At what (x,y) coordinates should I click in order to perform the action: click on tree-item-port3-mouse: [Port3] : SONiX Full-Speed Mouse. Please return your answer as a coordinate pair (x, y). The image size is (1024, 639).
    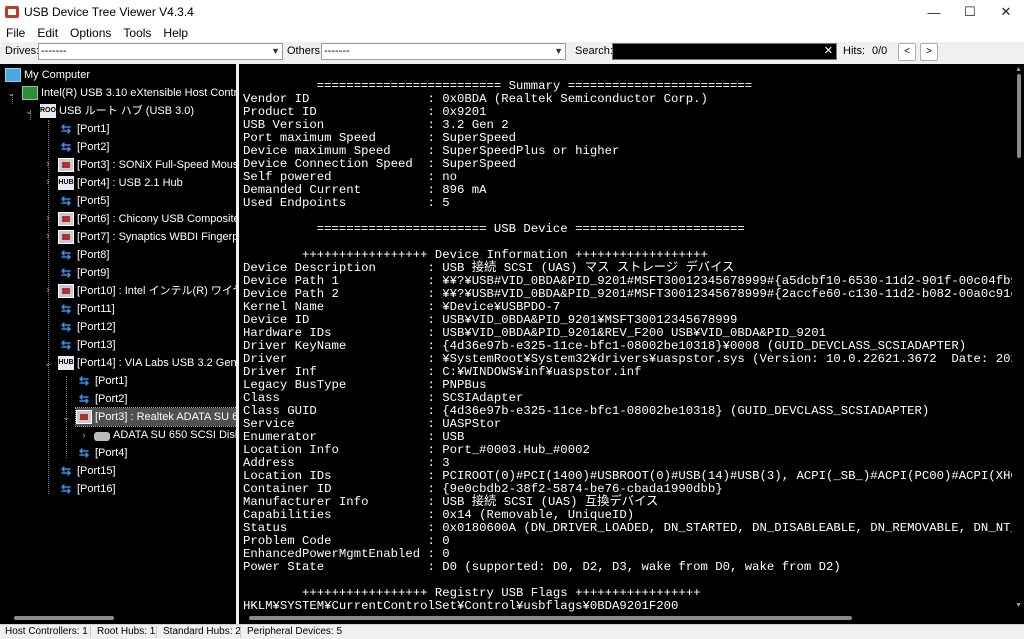
    Looking at the image, I should click on (147, 165).